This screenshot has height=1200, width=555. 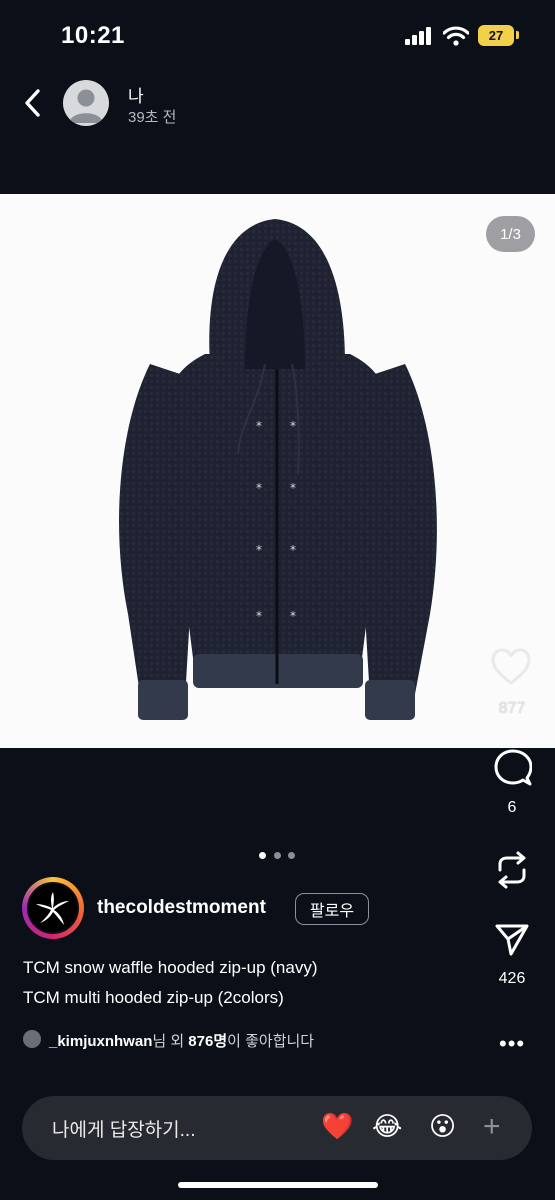 What do you see at coordinates (512, 1044) in the screenshot?
I see `more-icon: •••` at bounding box center [512, 1044].